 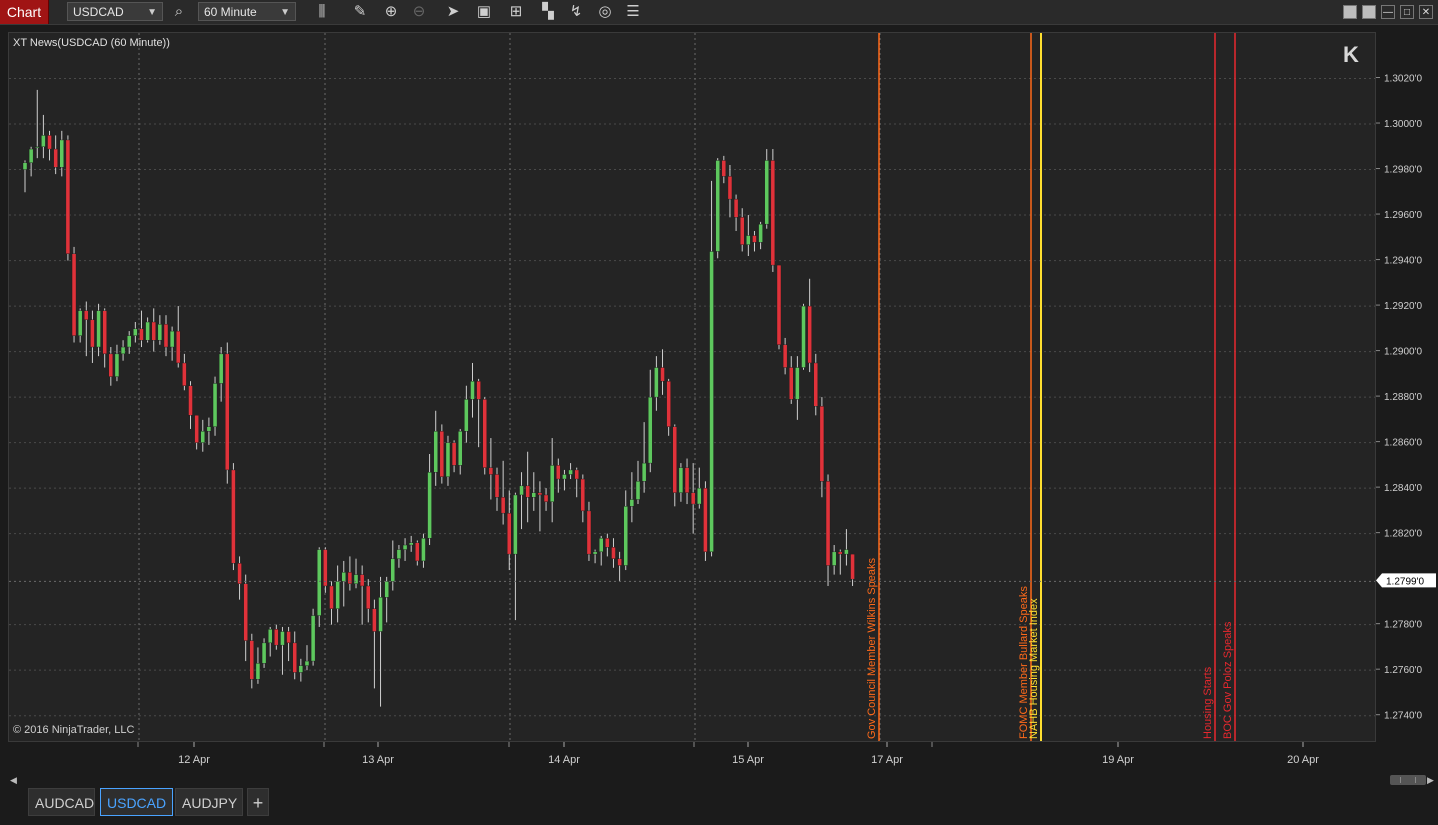 I want to click on tab-usdcad: USDCAD, so click(x=136, y=802).